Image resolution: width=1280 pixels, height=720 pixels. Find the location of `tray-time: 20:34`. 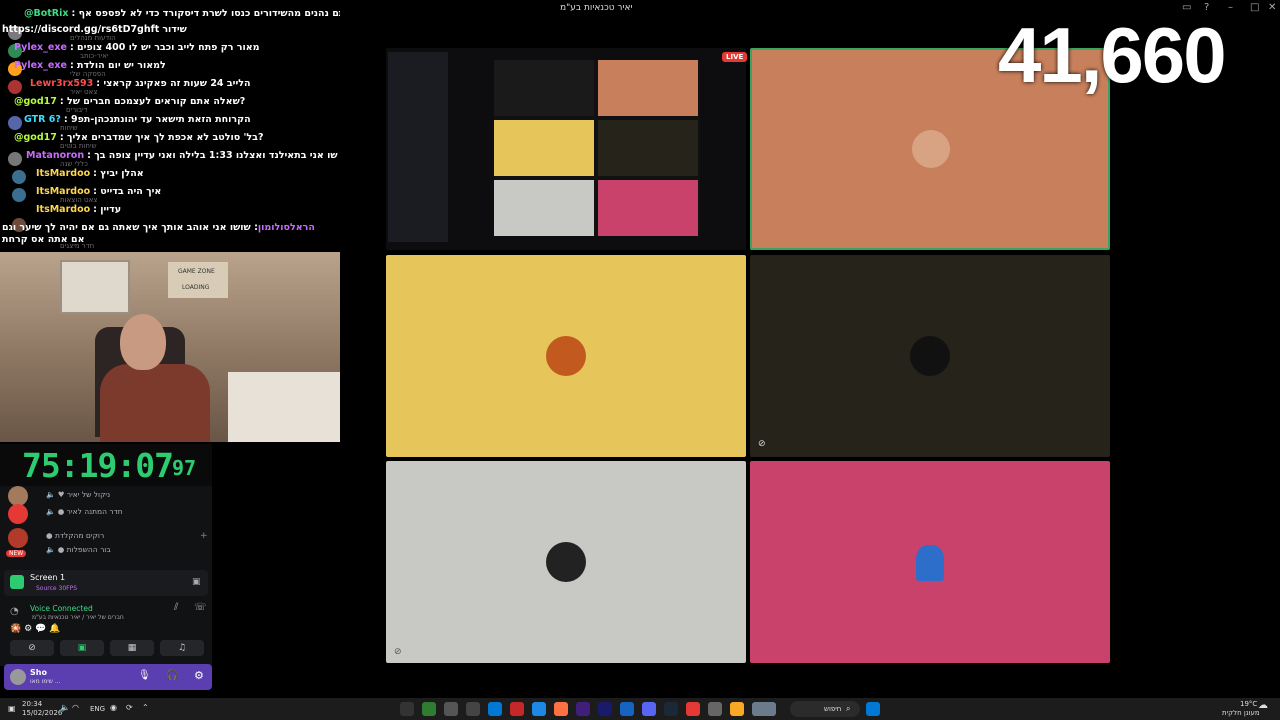

tray-time: 20:34 is located at coordinates (32, 704).